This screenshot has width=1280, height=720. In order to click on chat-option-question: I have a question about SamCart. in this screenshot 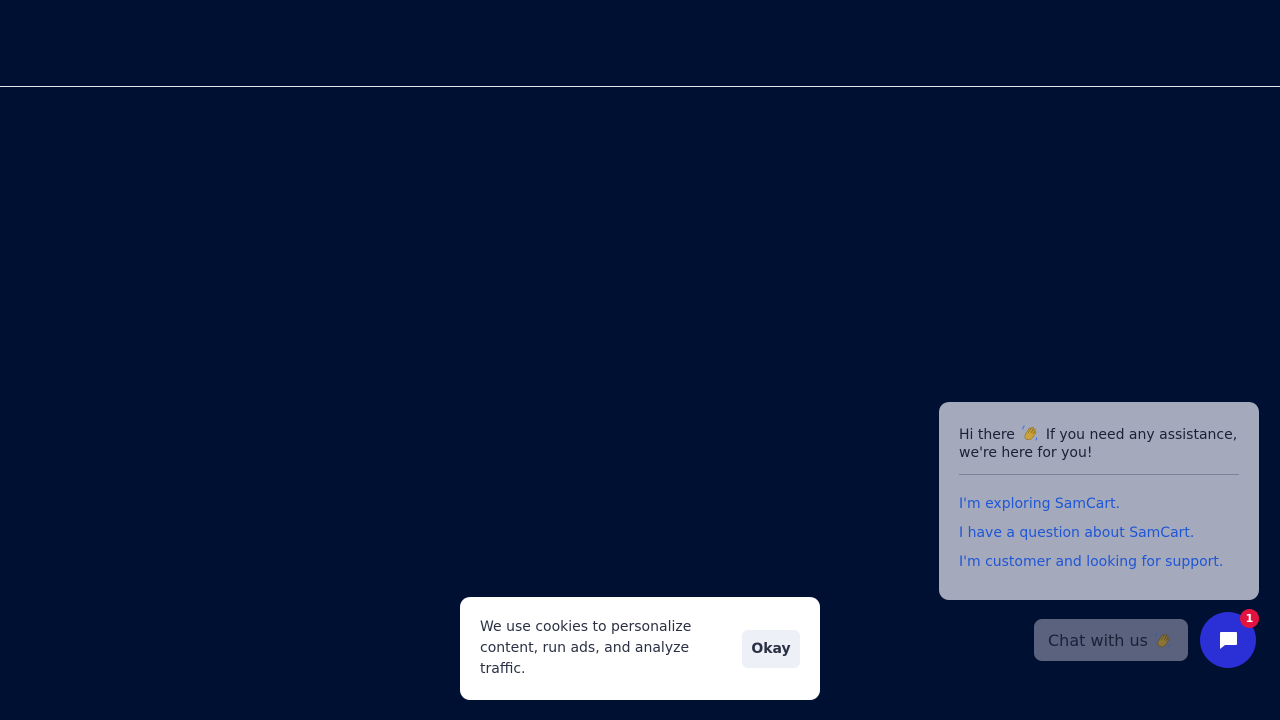, I will do `click(1099, 533)`.